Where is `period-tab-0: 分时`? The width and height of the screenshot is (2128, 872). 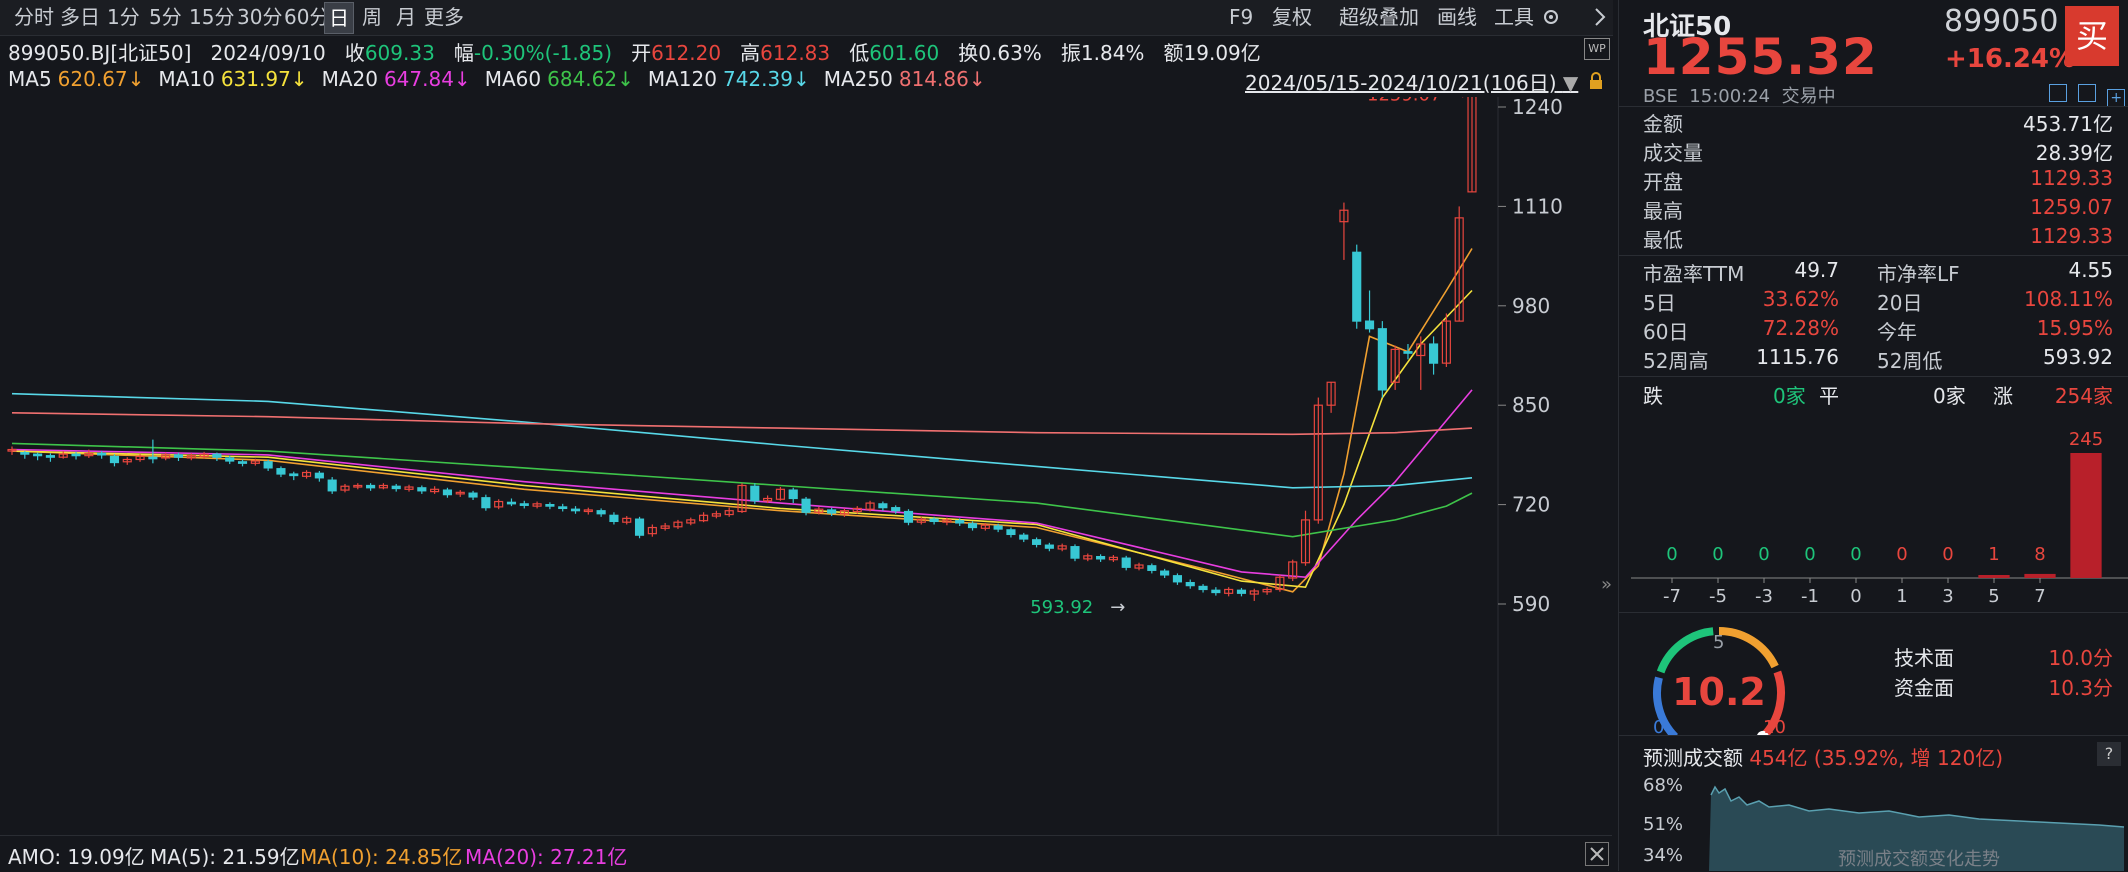 period-tab-0: 分时 is located at coordinates (34, 17).